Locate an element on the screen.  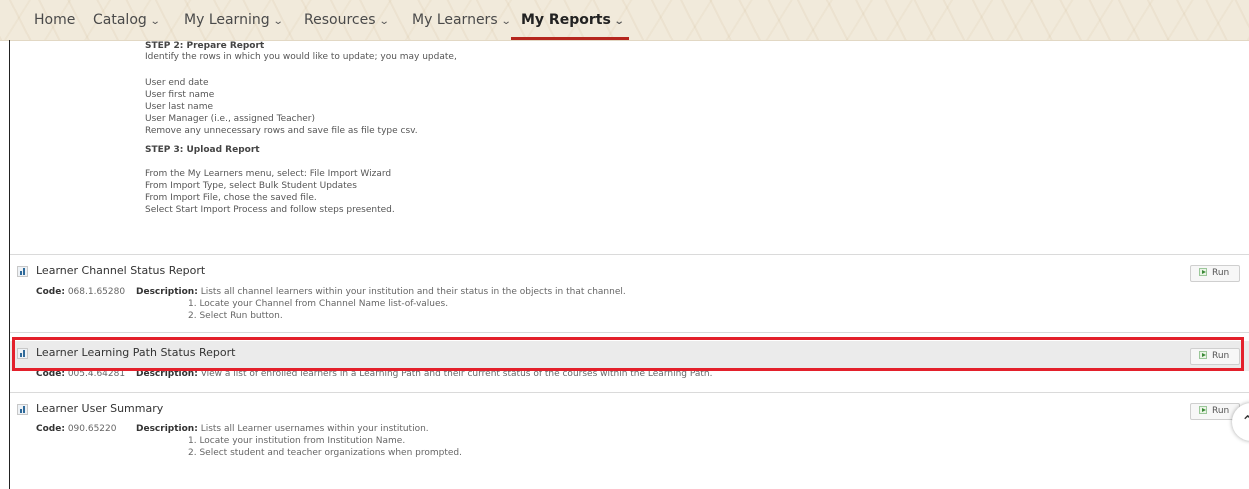
nav-my-learning: My Learning ⌄ is located at coordinates (234, 20).